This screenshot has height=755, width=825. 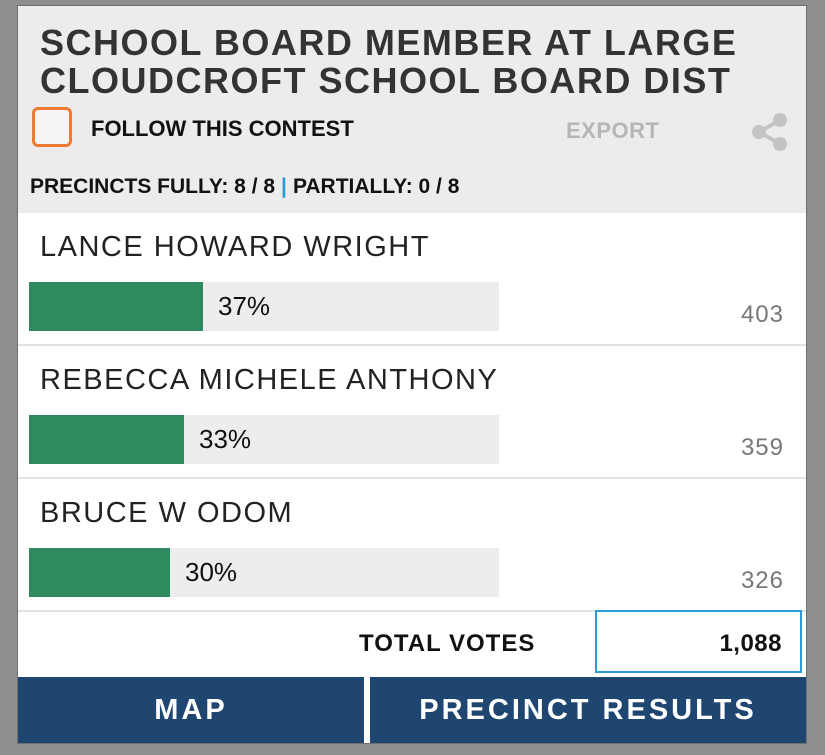 What do you see at coordinates (698, 641) in the screenshot?
I see `total-votes-box: 1,088` at bounding box center [698, 641].